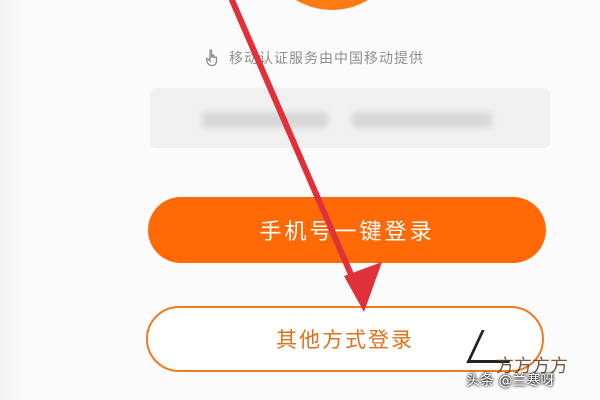 Image resolution: width=600 pixels, height=400 pixels. I want to click on auth-notice: 移动认证服务由中国移动提供, so click(314, 58).